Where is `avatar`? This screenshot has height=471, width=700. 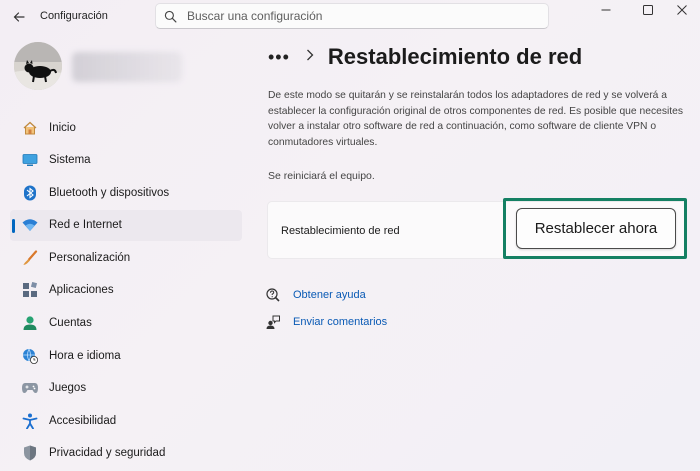 avatar is located at coordinates (38, 66).